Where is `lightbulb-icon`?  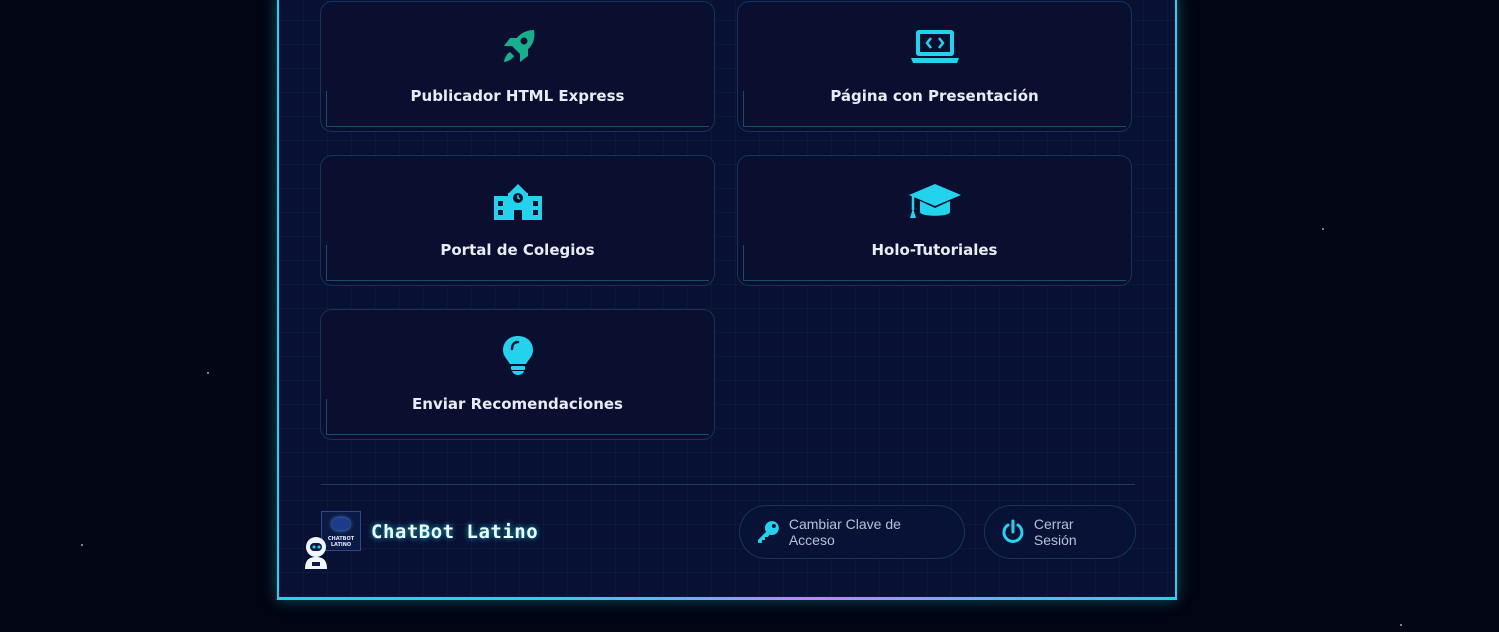 lightbulb-icon is located at coordinates (517, 355).